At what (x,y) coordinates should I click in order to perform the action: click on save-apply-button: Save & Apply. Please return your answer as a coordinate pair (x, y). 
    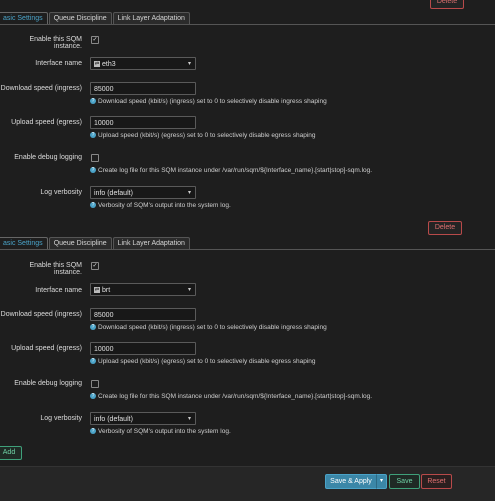
    Looking at the image, I should click on (351, 481).